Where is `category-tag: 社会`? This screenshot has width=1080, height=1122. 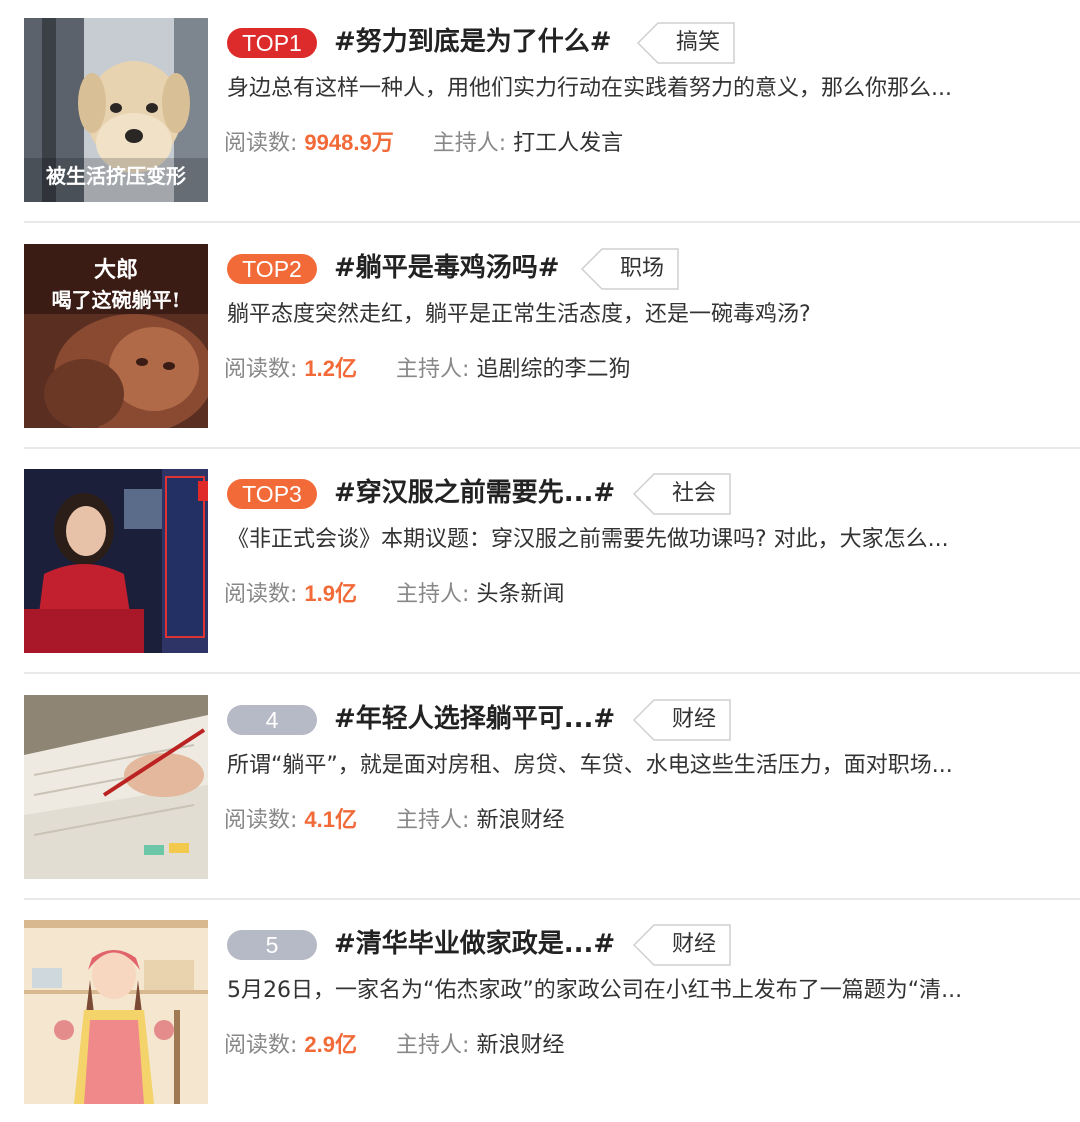
category-tag: 社会 is located at coordinates (682, 494).